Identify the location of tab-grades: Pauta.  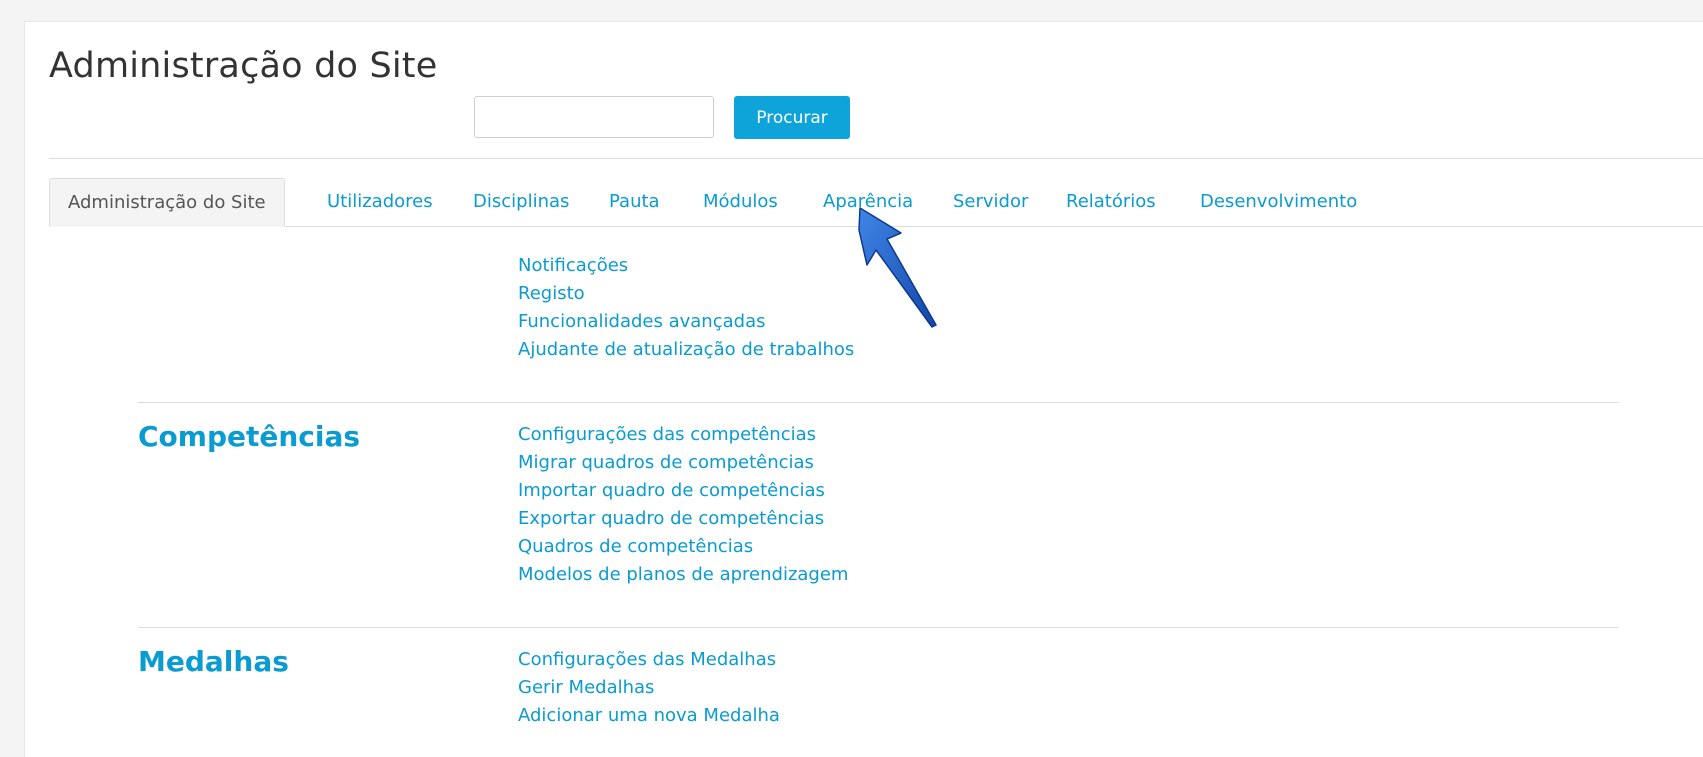
(634, 202).